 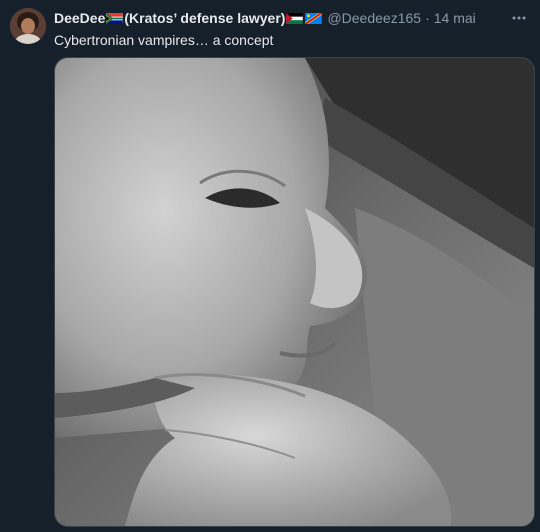 I want to click on avatar-image, so click(x=28, y=26).